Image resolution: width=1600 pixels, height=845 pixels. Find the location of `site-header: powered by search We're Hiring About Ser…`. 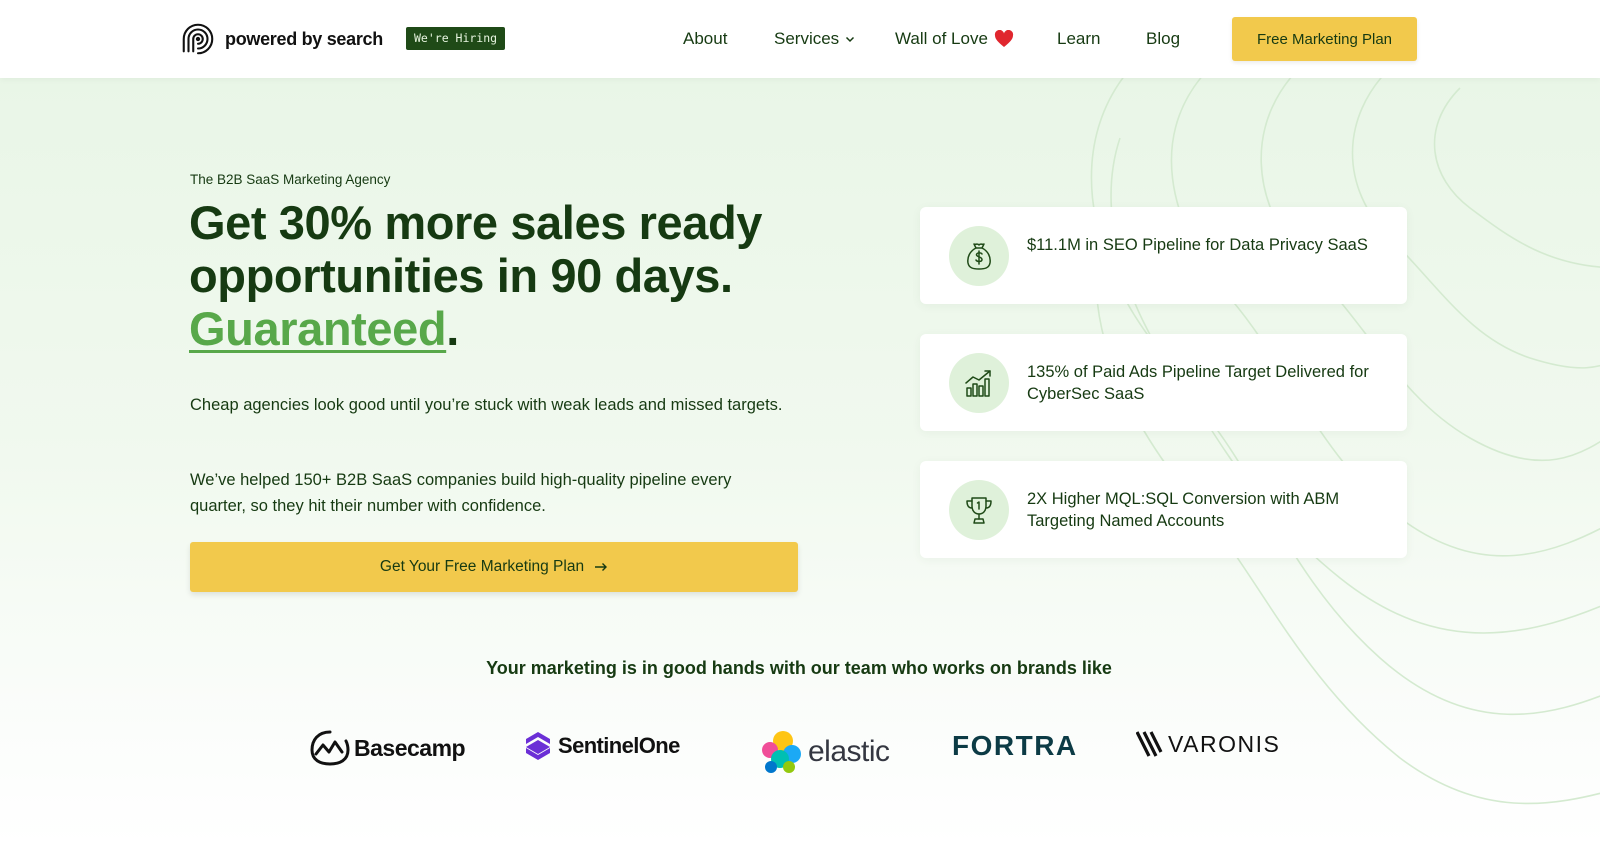

site-header: powered by search We're Hiring About Ser… is located at coordinates (800, 39).